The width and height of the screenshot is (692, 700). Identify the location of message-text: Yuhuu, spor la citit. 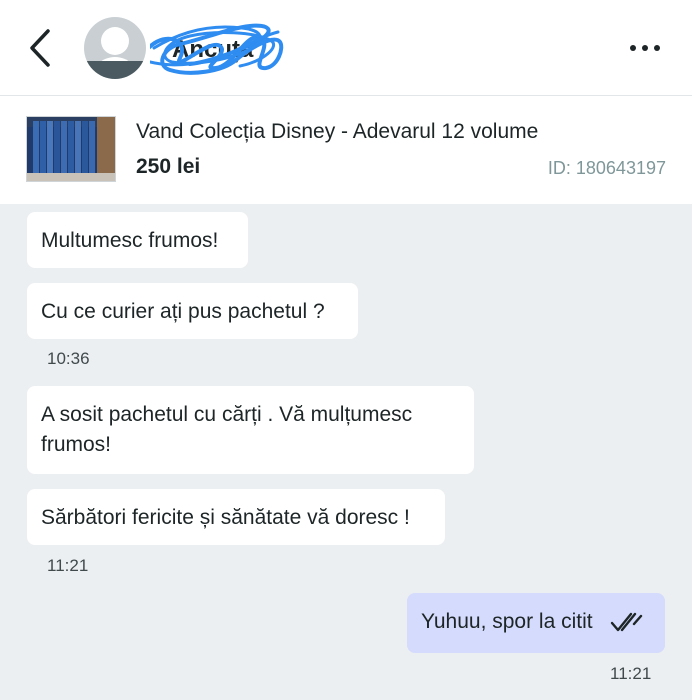
(507, 621).